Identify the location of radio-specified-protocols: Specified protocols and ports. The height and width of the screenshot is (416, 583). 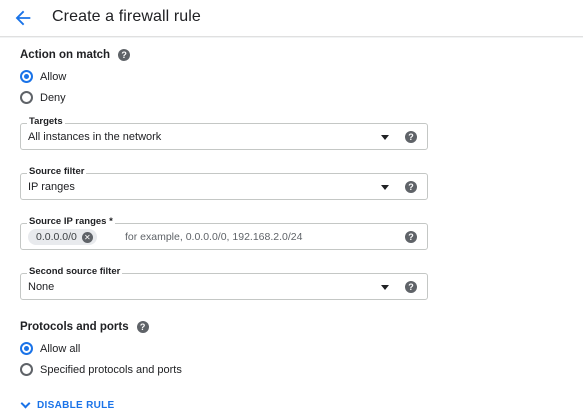
(101, 369).